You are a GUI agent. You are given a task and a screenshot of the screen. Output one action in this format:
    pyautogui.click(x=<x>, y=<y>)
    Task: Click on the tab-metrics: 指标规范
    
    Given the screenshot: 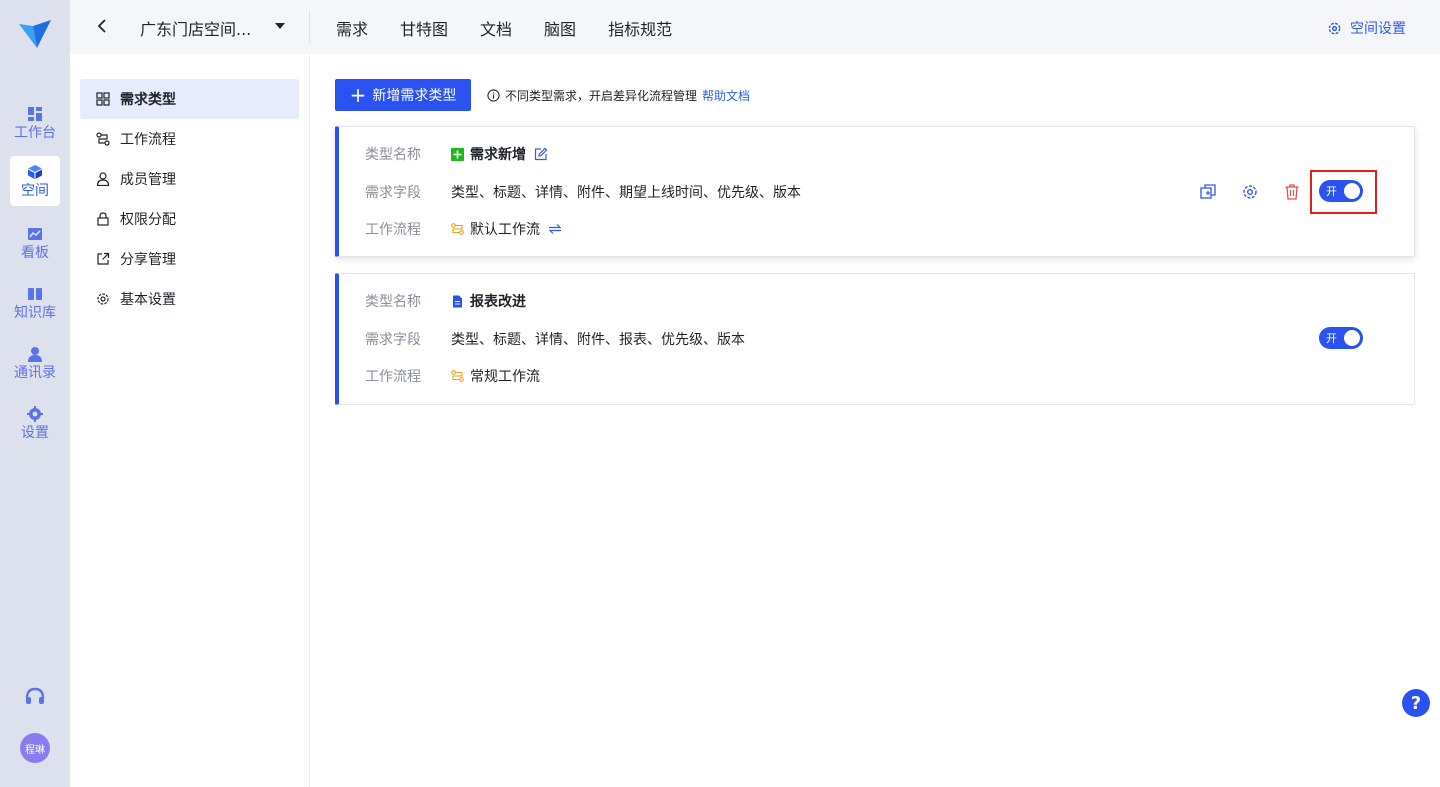 What is the action you would take?
    pyautogui.click(x=640, y=28)
    